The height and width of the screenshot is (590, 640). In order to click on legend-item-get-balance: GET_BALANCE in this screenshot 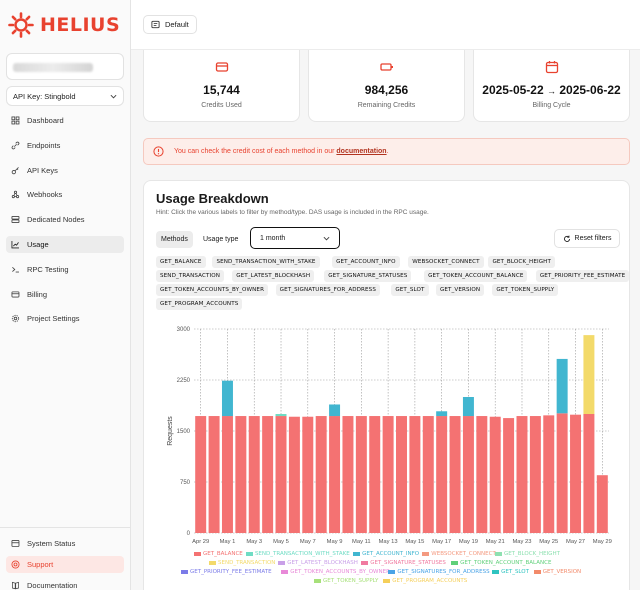, I will do `click(218, 554)`.